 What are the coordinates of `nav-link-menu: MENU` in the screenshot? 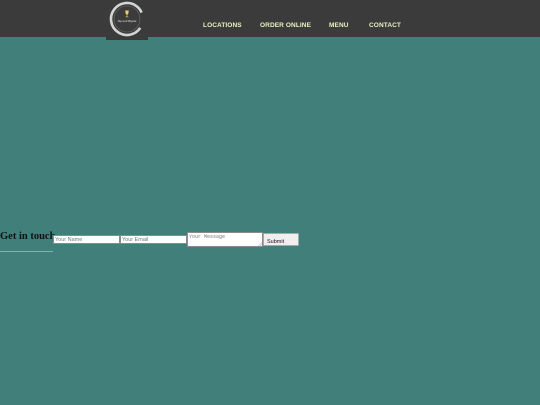 It's located at (339, 25).